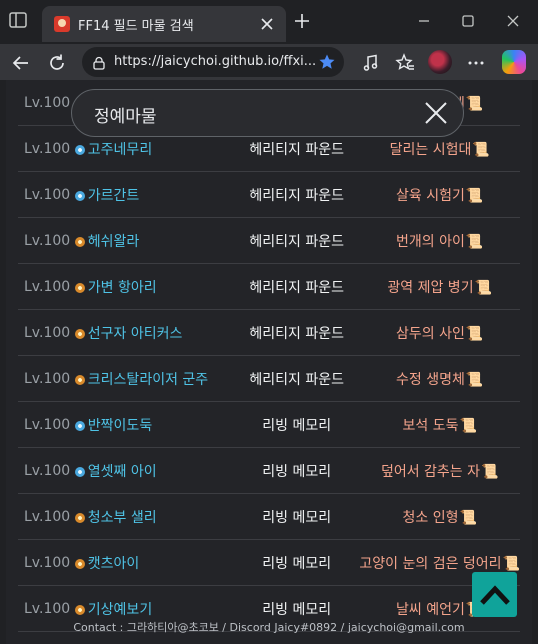  What do you see at coordinates (99, 62) in the screenshot?
I see `lock-icon` at bounding box center [99, 62].